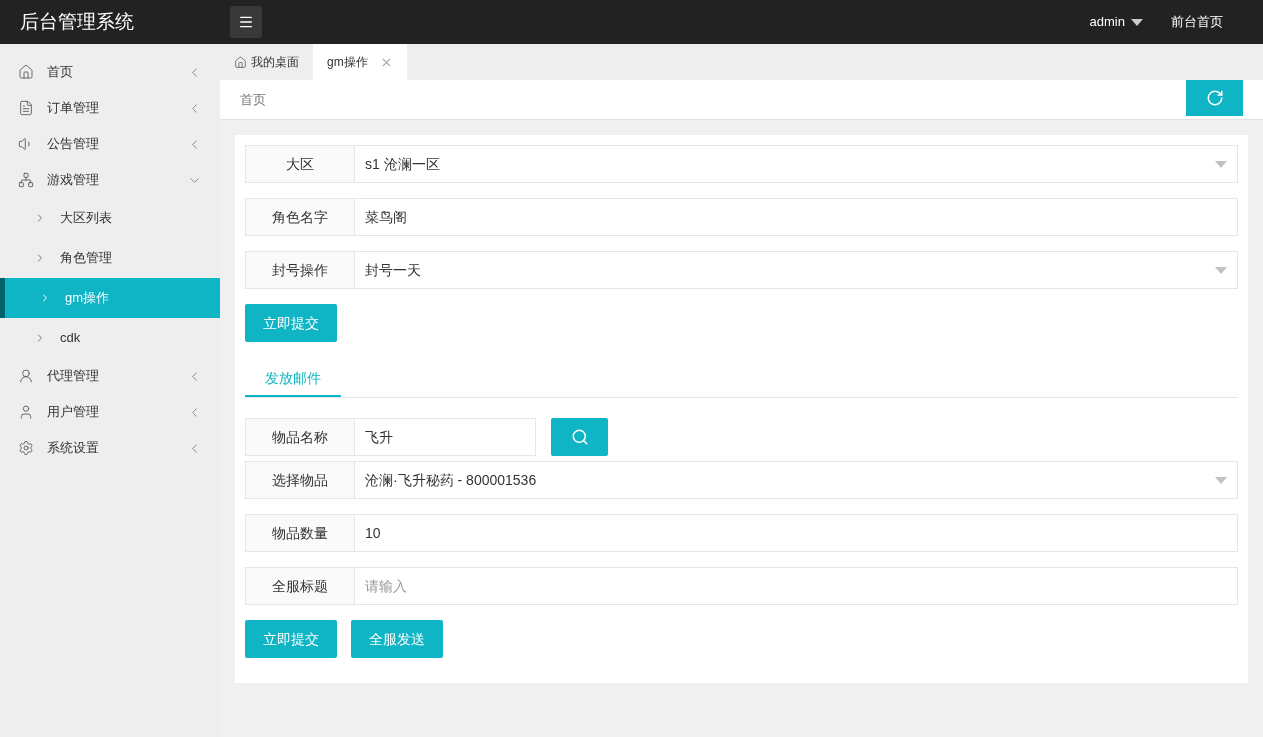 The height and width of the screenshot is (737, 1263). Describe the element at coordinates (110, 144) in the screenshot. I see `sidebar-item: 公告管理` at that location.